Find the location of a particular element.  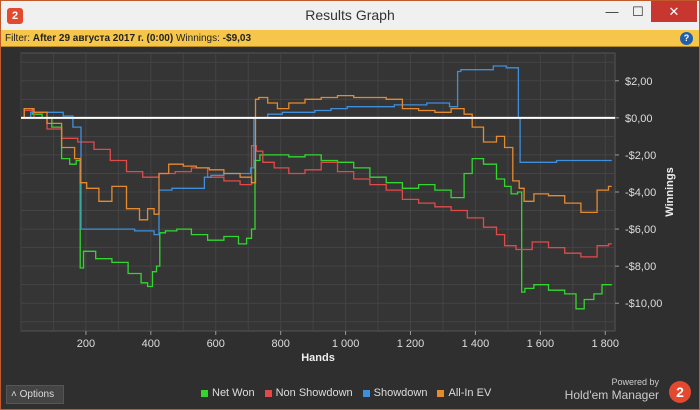

holdem-manager-logo-icon: 2 is located at coordinates (680, 392).